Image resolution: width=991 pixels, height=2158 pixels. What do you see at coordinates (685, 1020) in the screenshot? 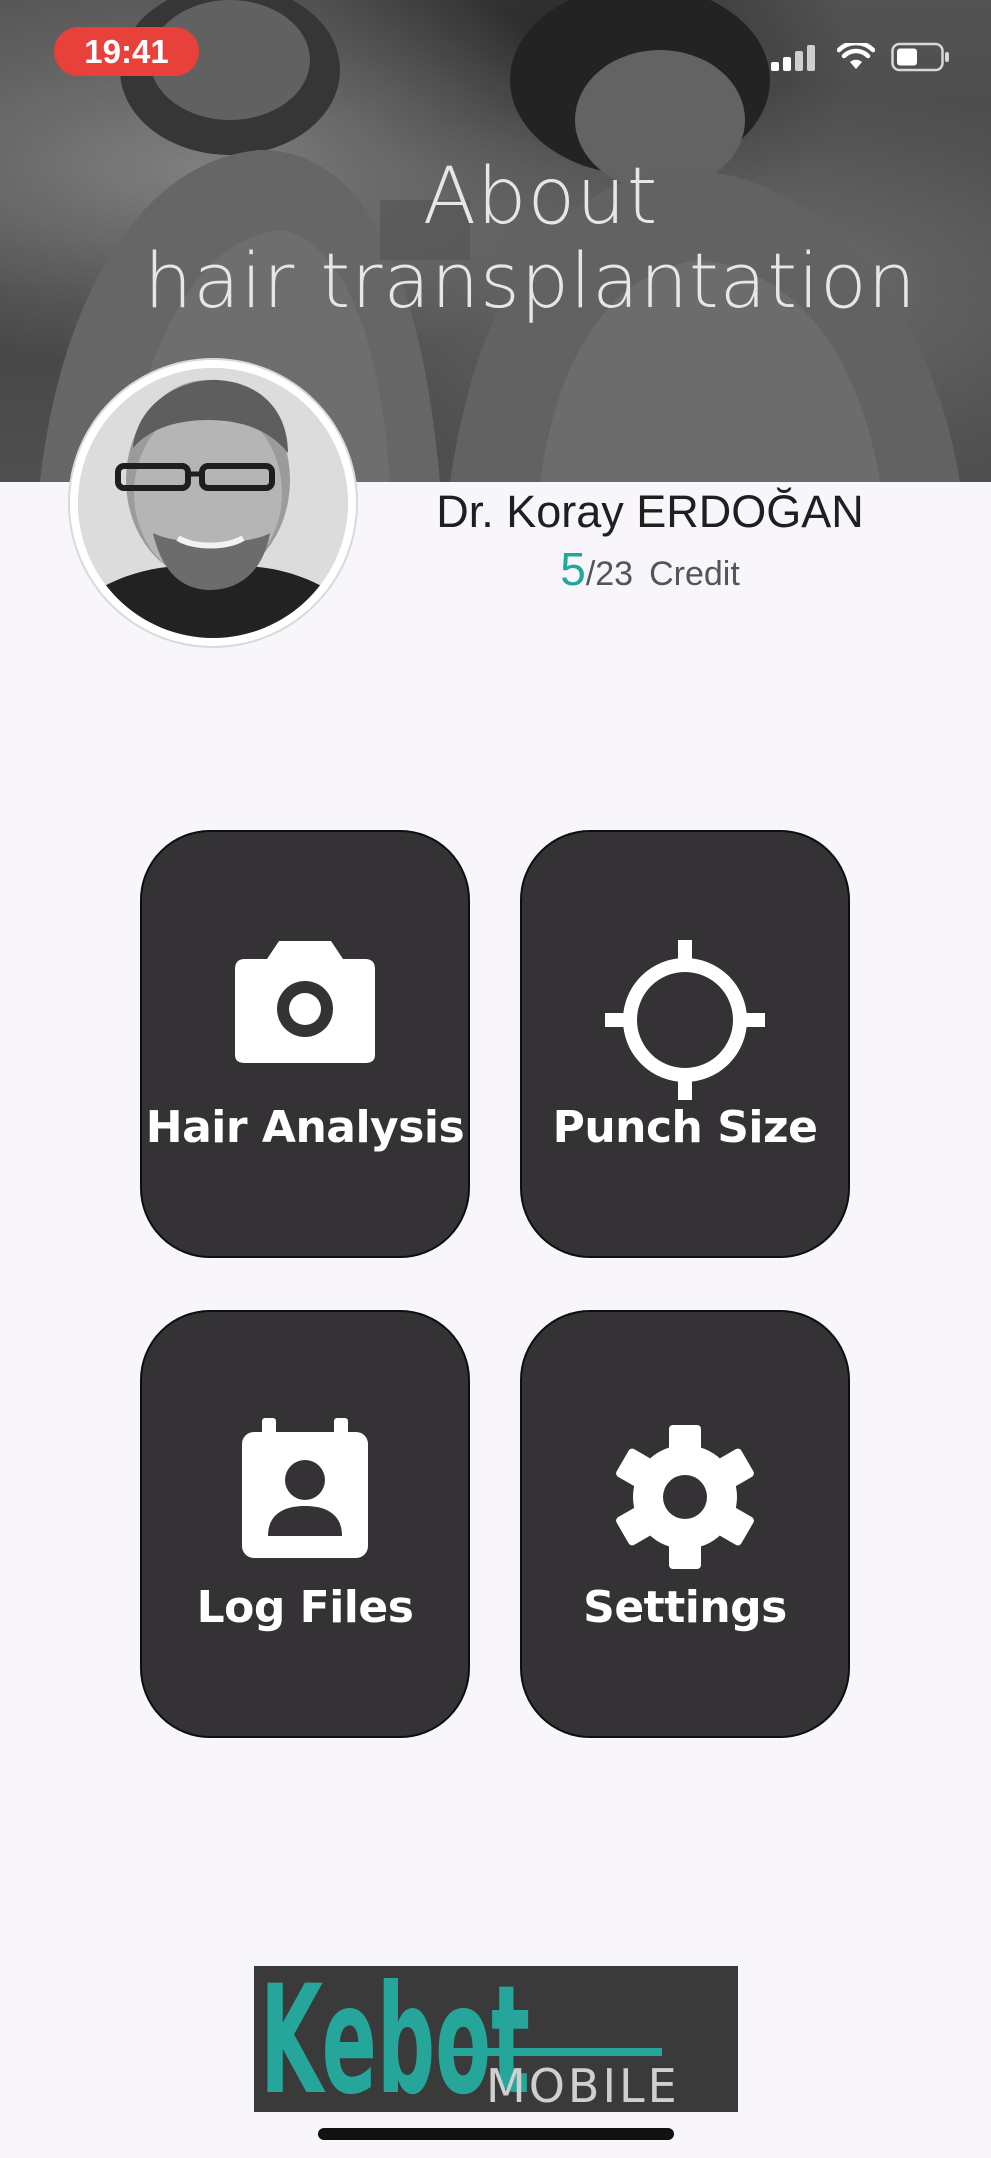
I see `crosshair-icon` at bounding box center [685, 1020].